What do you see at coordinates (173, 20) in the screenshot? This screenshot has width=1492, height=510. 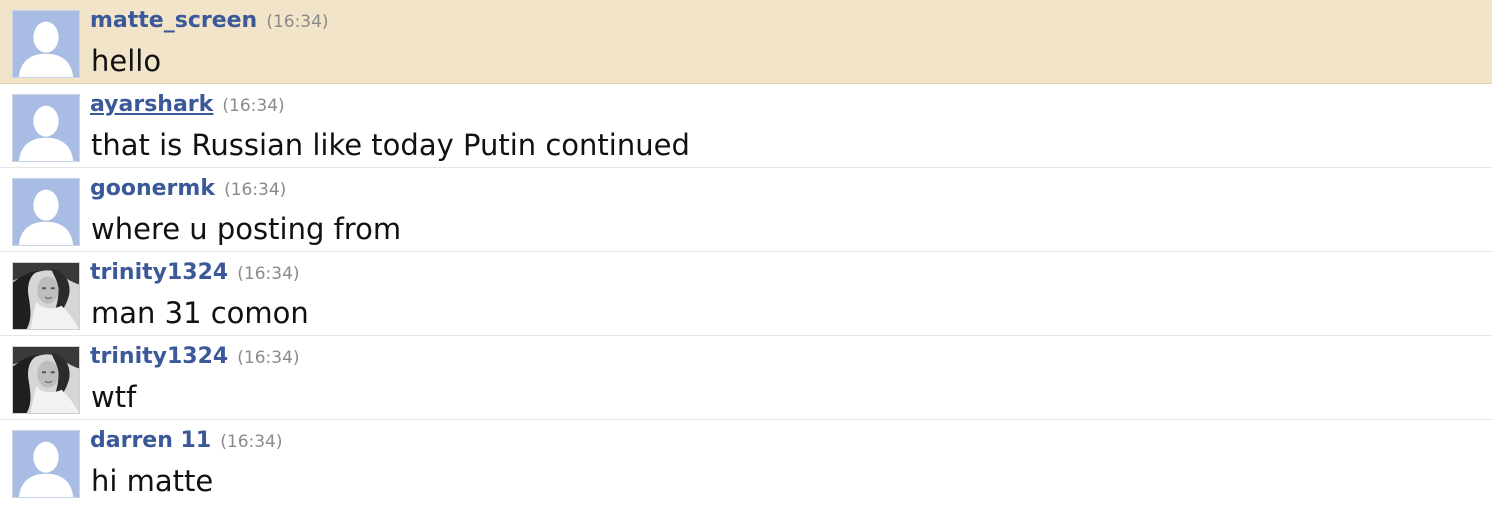 I see `username-link: matte_screen` at bounding box center [173, 20].